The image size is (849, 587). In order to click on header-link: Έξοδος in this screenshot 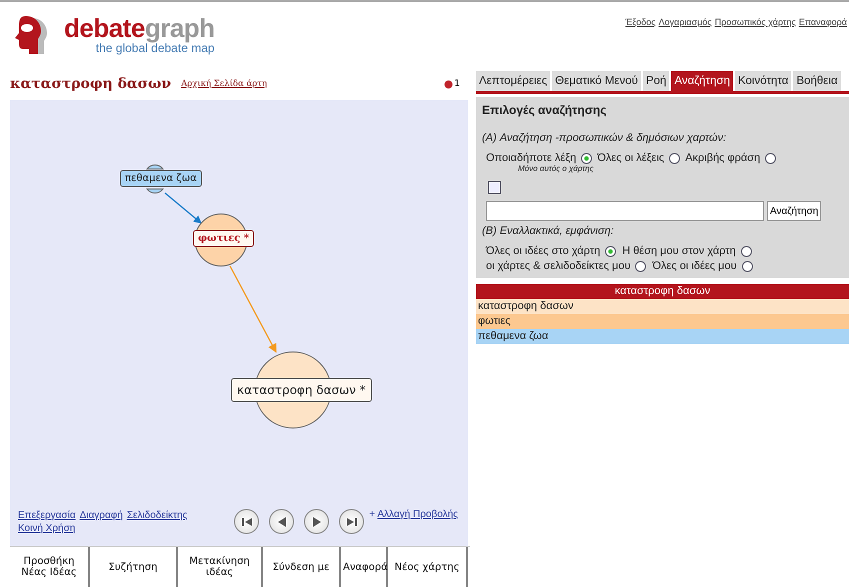, I will do `click(640, 42)`.